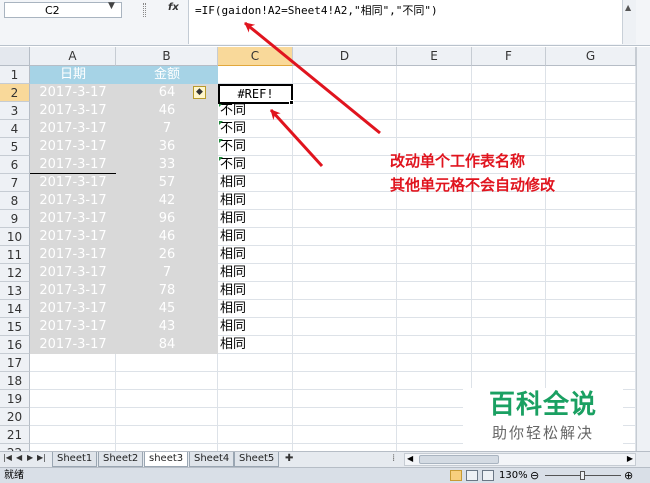  I want to click on sheet-tab-sheet2: Sheet2, so click(121, 459).